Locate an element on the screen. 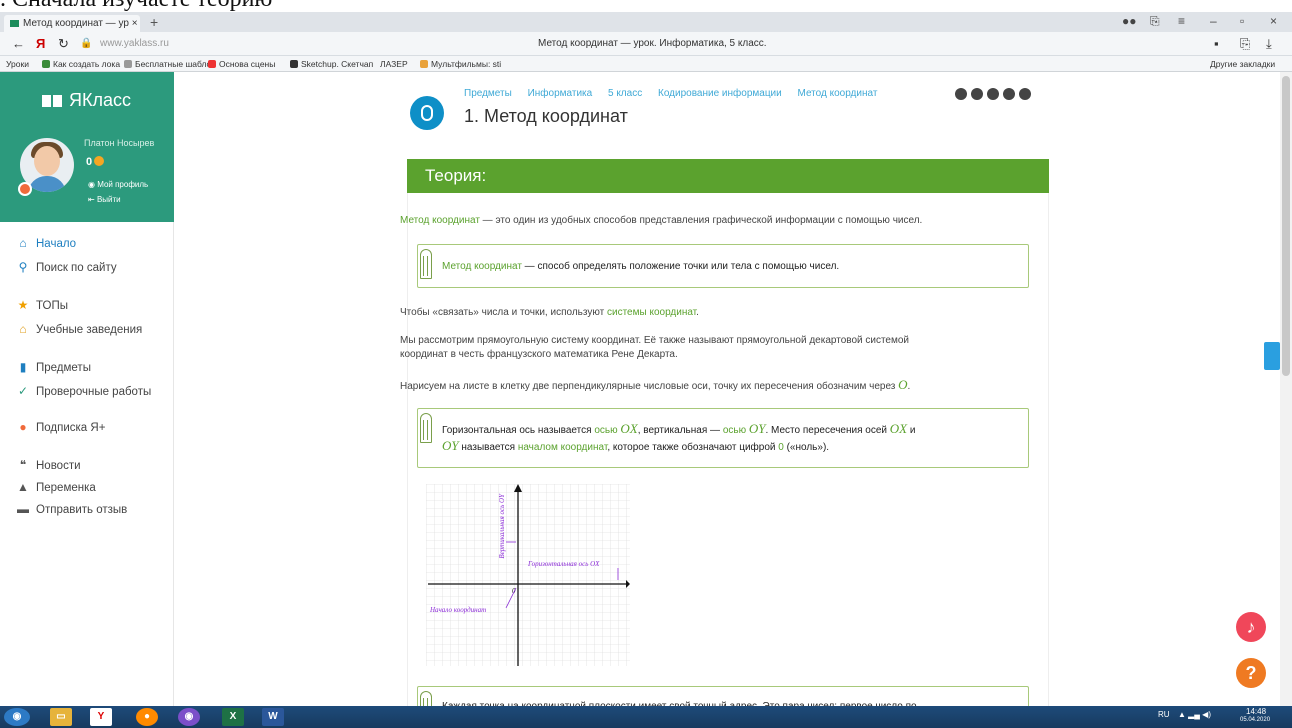 The height and width of the screenshot is (728, 1292). language-indicator: RU is located at coordinates (1164, 714).